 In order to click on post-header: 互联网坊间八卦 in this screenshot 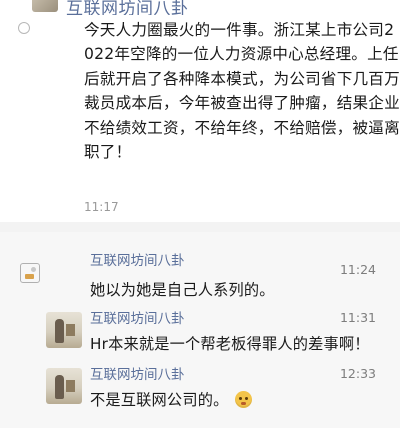, I will do `click(200, 7)`.